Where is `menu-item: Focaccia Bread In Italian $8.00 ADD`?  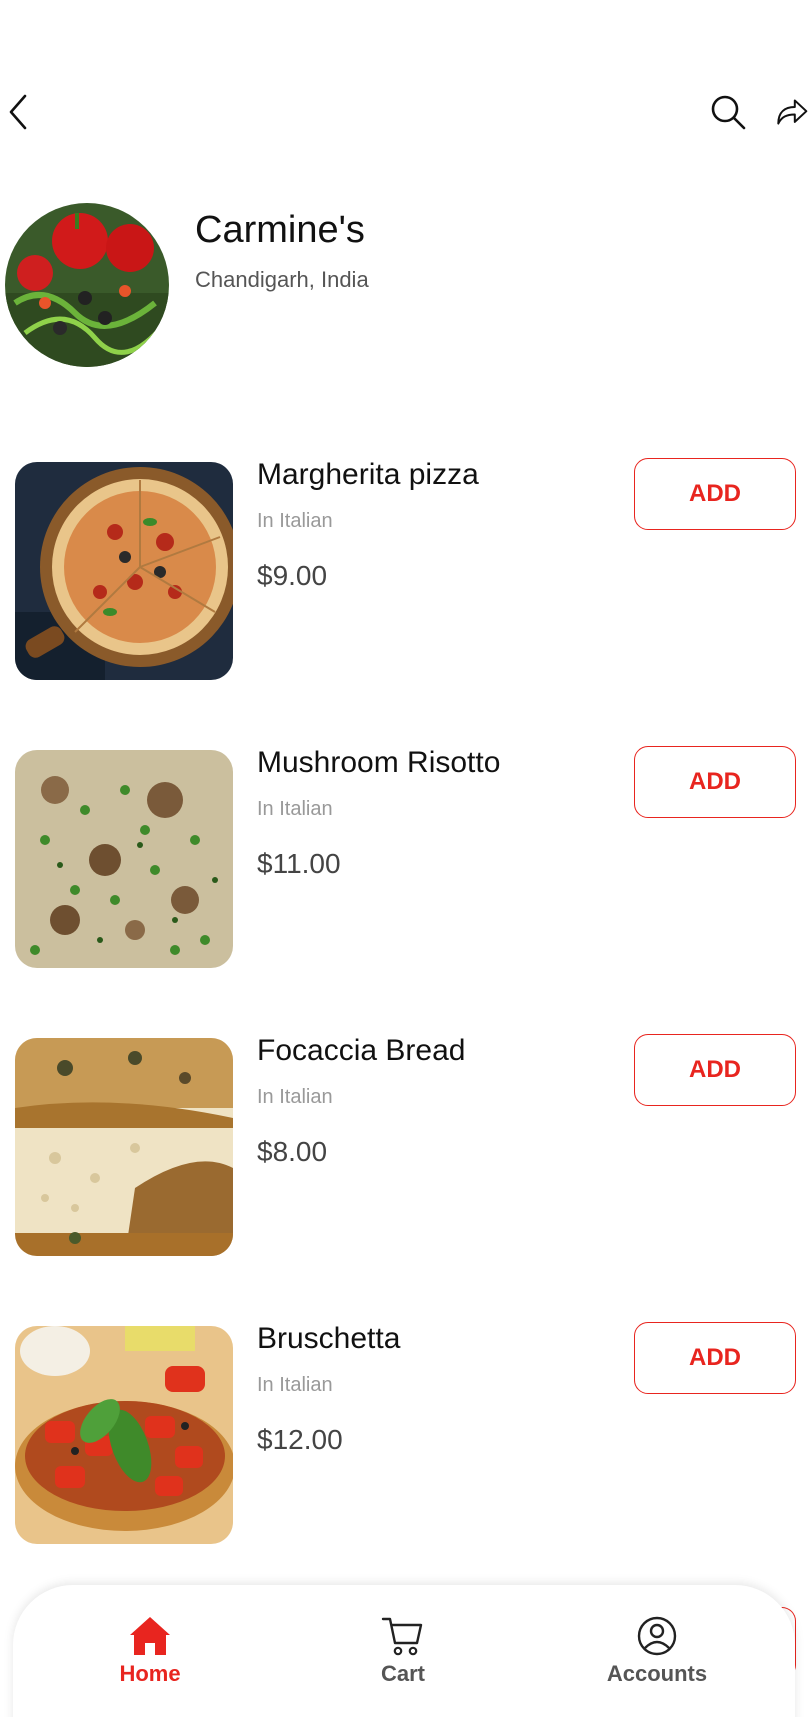 menu-item: Focaccia Bread In Italian $8.00 ADD is located at coordinates (404, 1145).